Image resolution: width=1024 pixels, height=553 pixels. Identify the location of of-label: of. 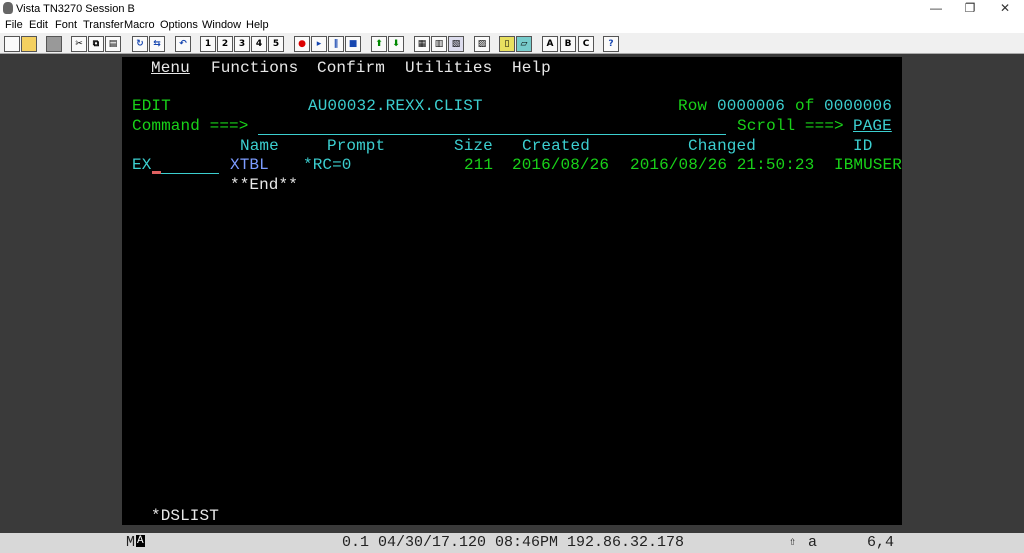
(805, 106).